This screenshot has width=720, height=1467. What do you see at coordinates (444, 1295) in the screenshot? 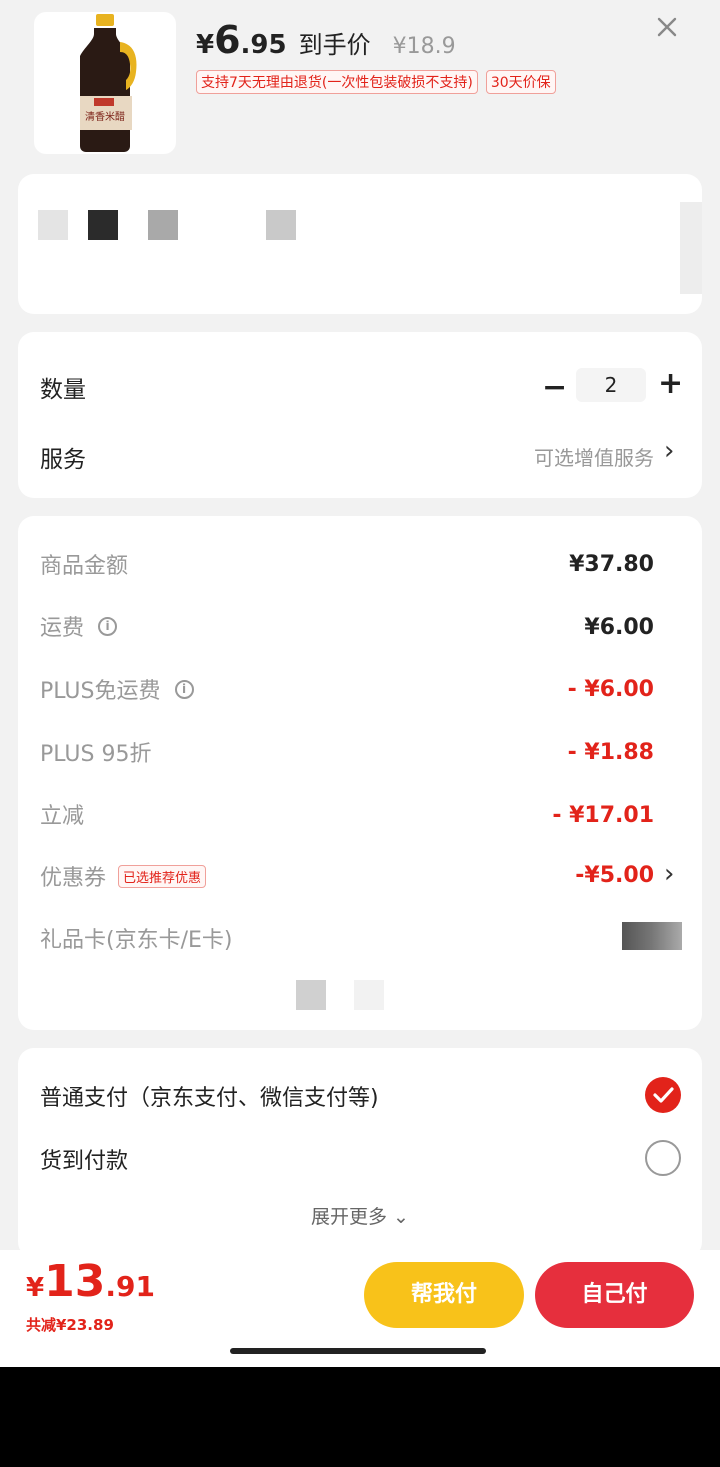
I see `help-me-pay-button: 帮我付` at bounding box center [444, 1295].